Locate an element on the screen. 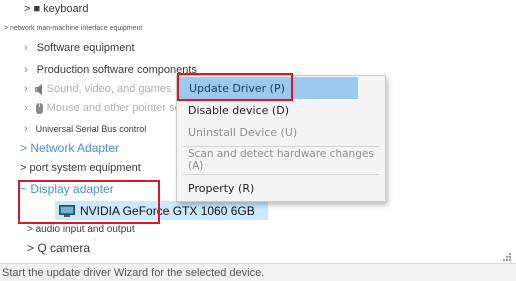  tree-item-label: Sound, video, and games is located at coordinates (109, 89).